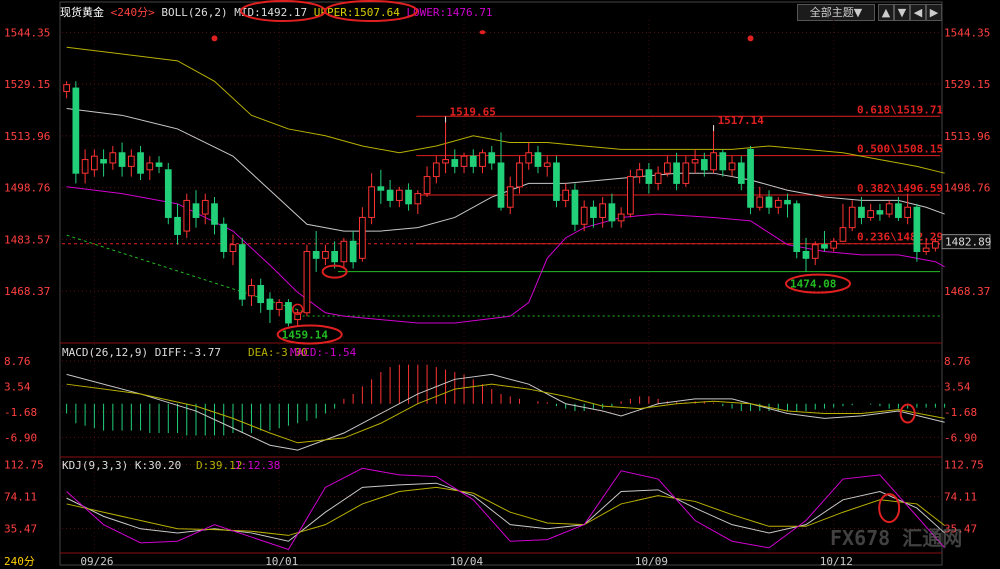  I want to click on watermark: FX678 汇通网, so click(896, 538).